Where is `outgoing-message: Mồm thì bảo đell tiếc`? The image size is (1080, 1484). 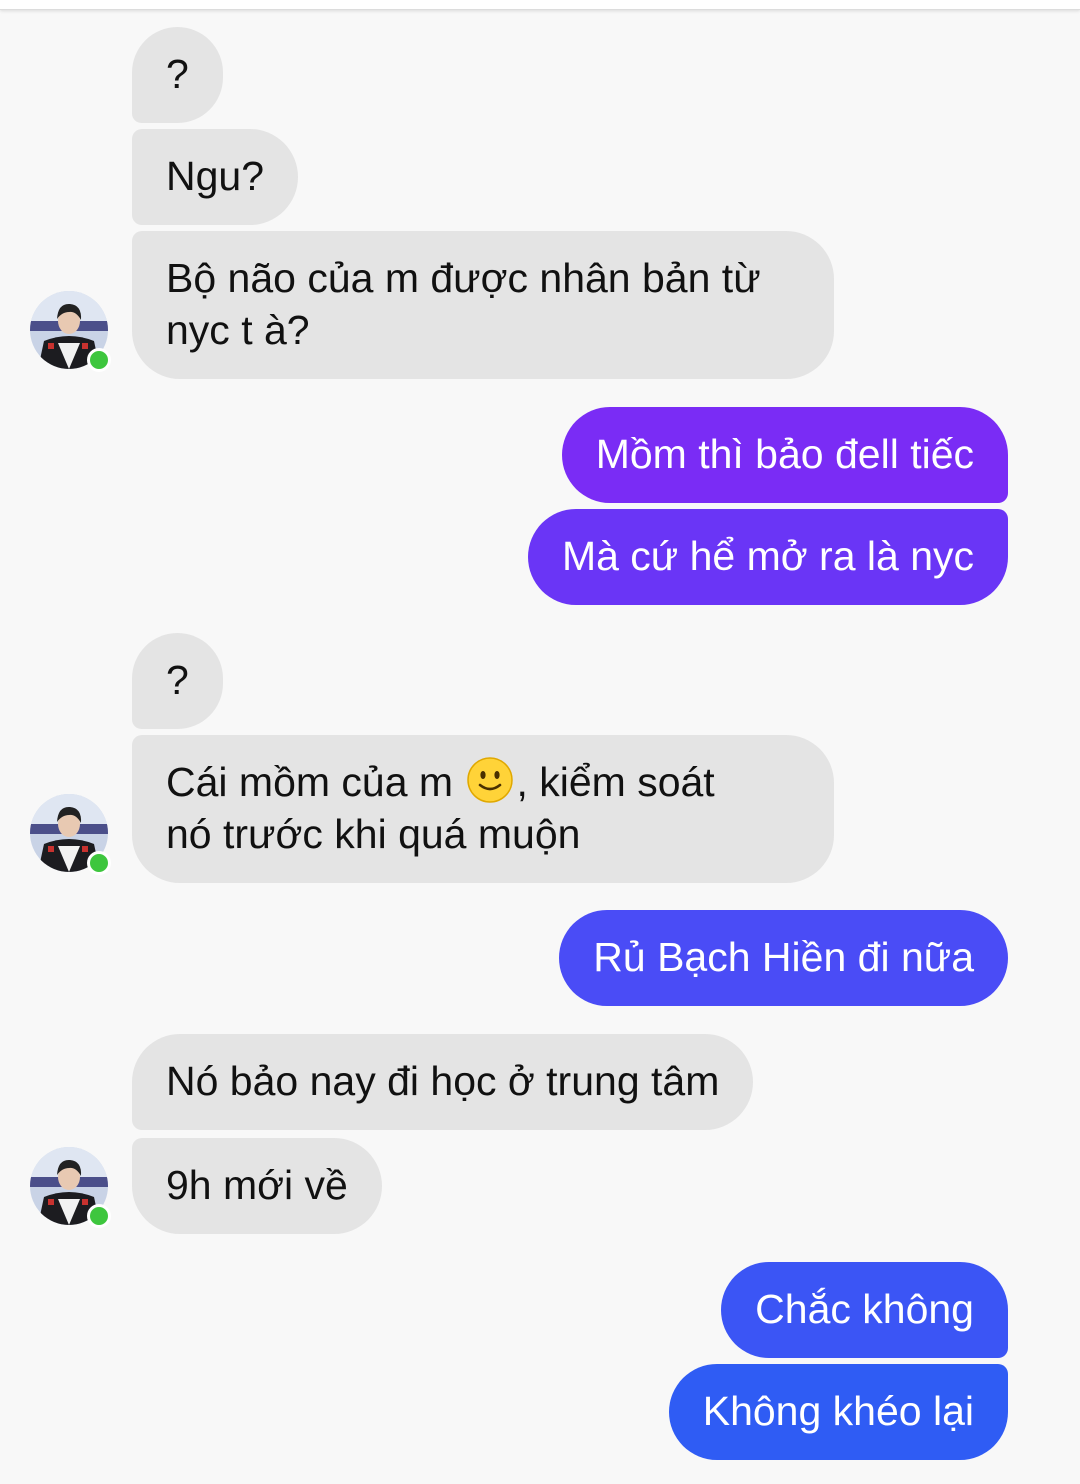 outgoing-message: Mồm thì bảo đell tiếc is located at coordinates (784, 455).